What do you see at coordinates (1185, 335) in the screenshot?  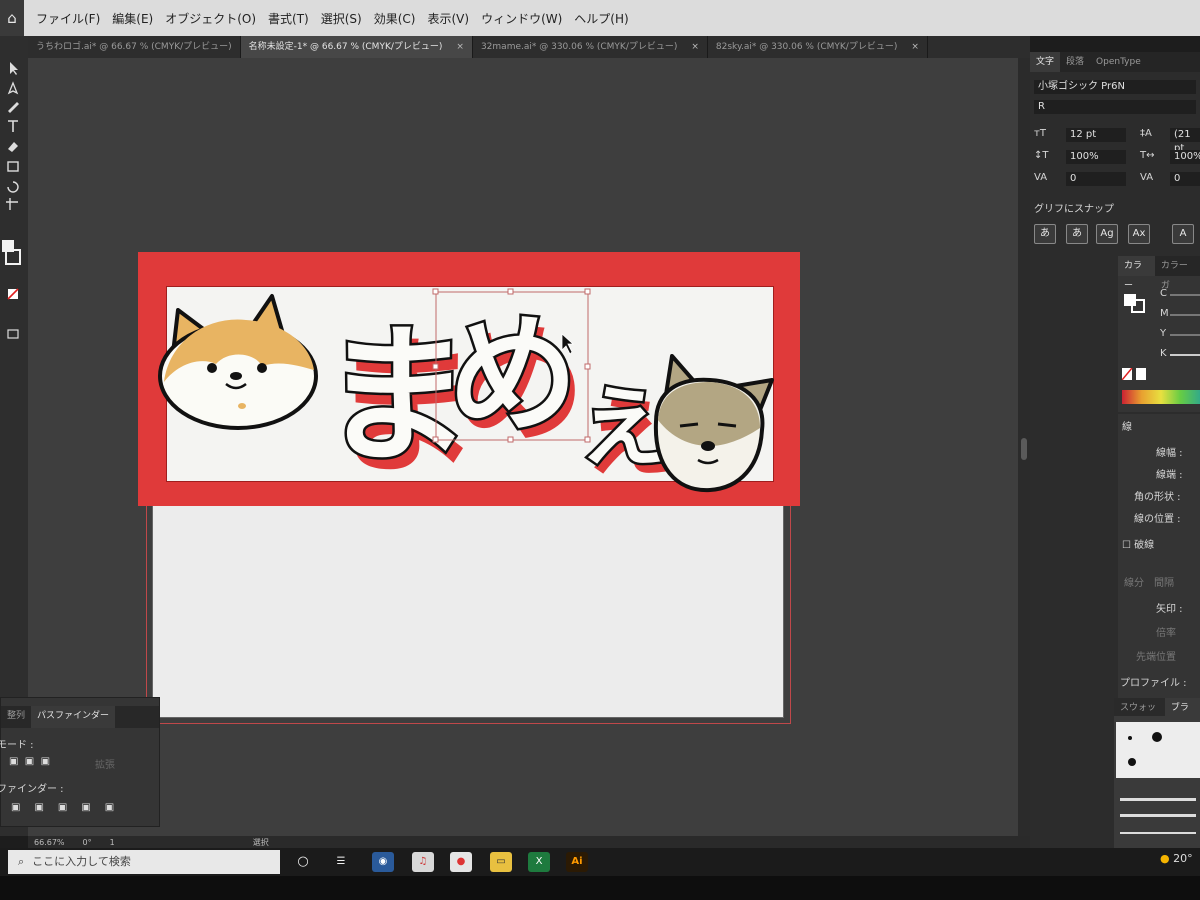 I see `channel-y-slider` at bounding box center [1185, 335].